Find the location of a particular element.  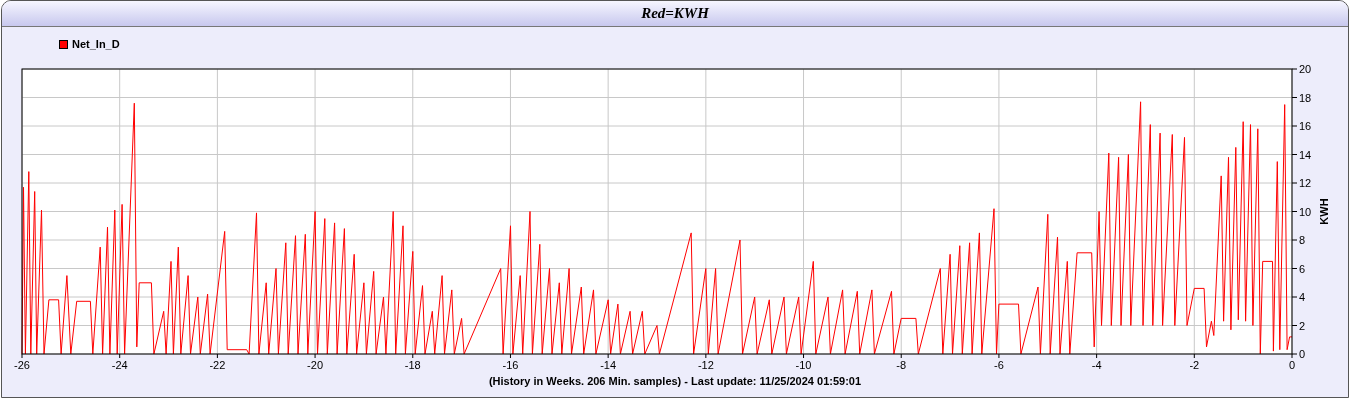

y-tick-label: 8 is located at coordinates (1302, 240).